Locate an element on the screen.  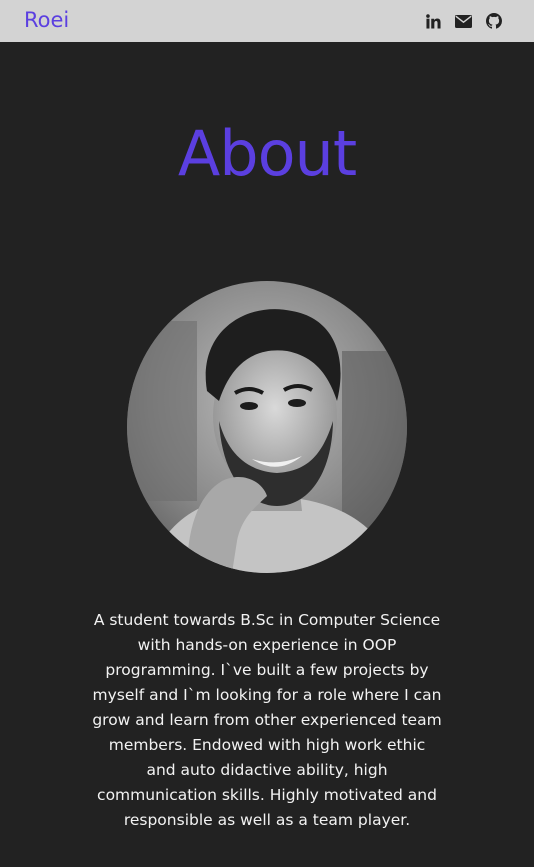
github-icon is located at coordinates (494, 21).